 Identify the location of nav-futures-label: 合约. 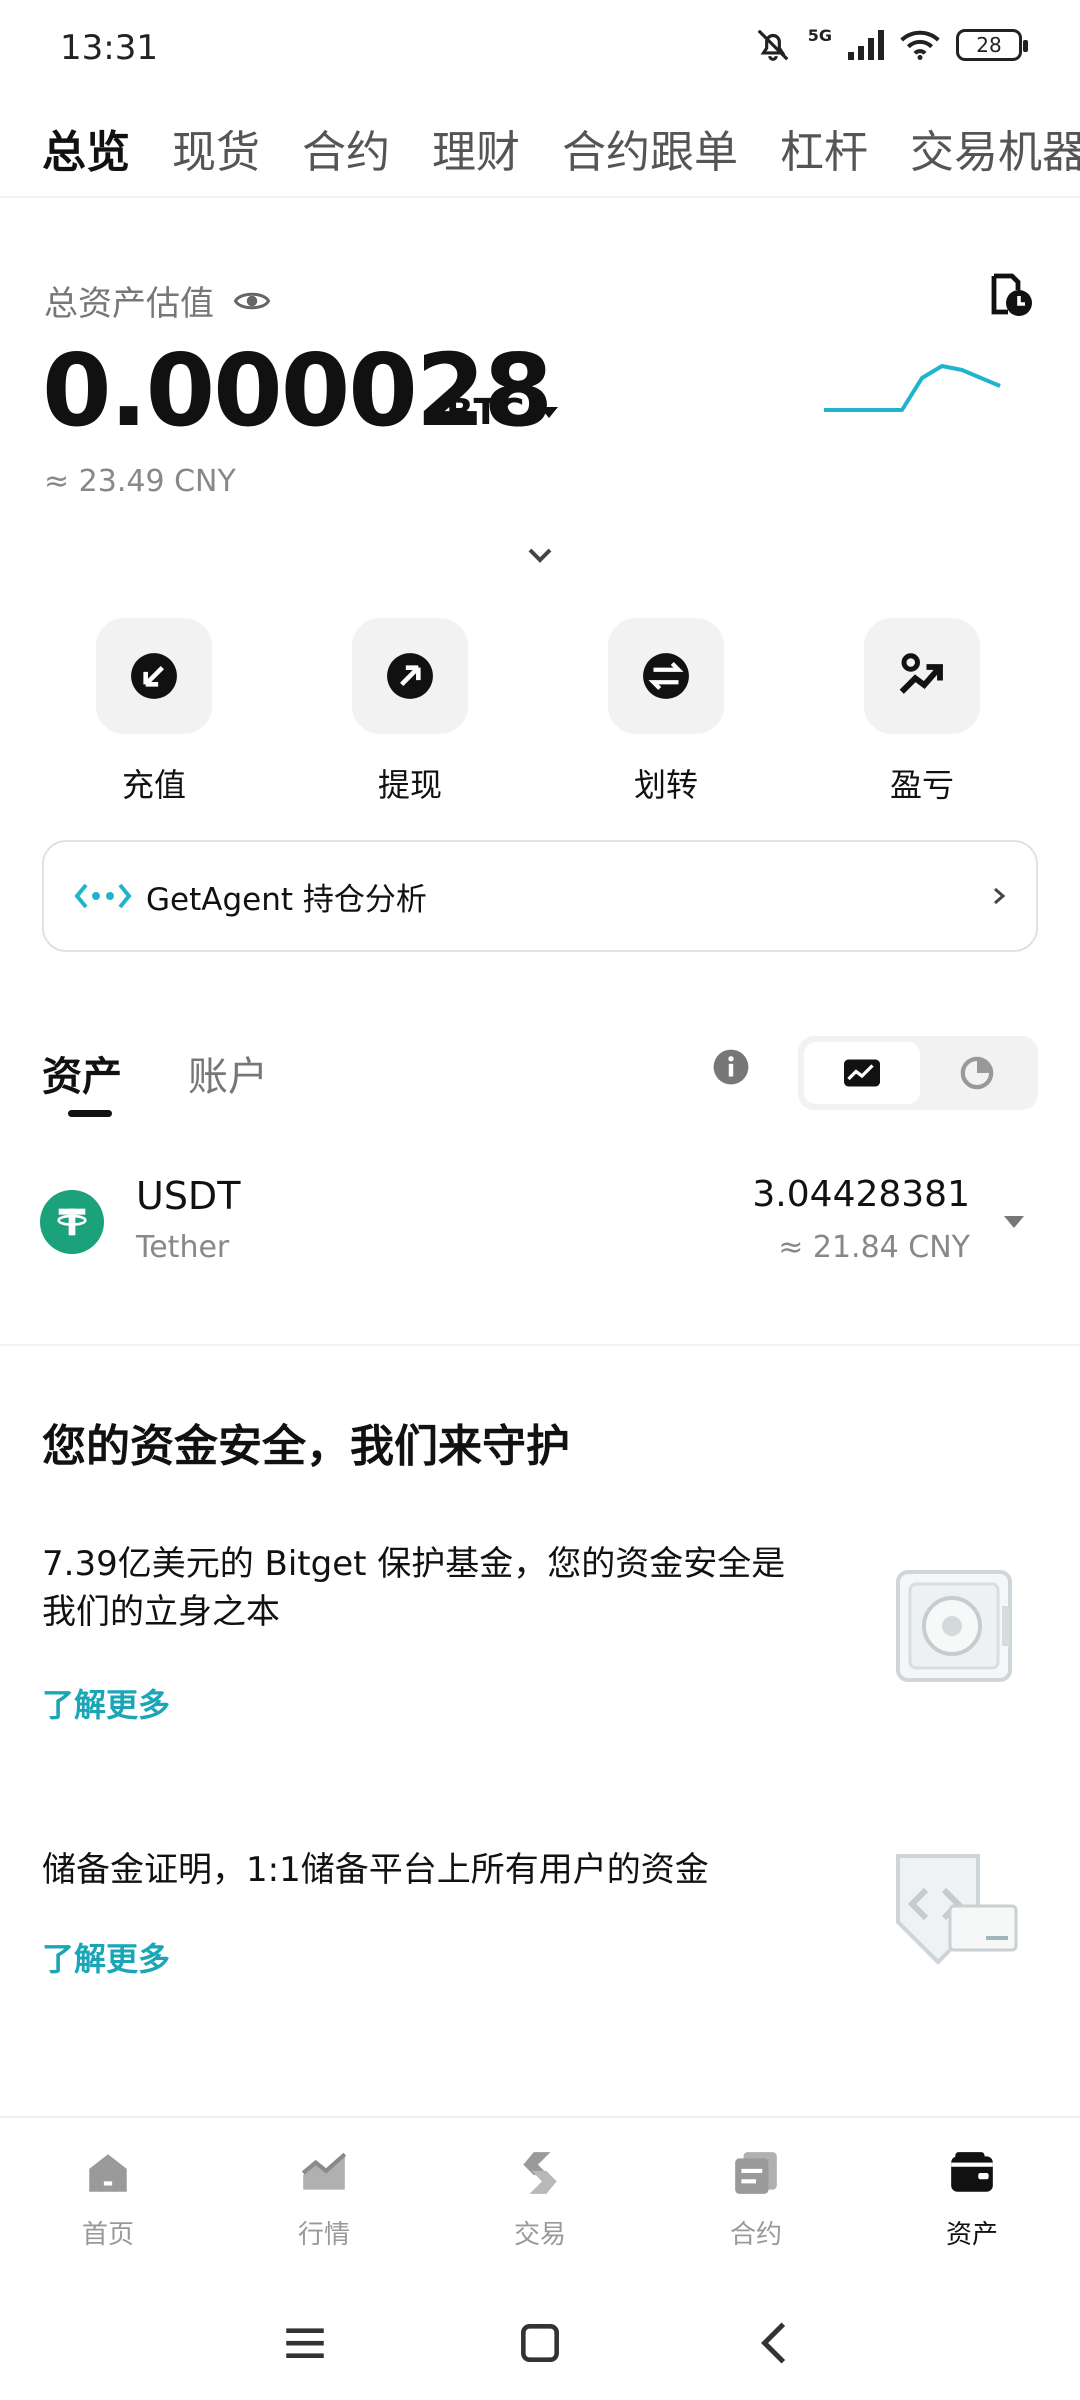
(755, 2235).